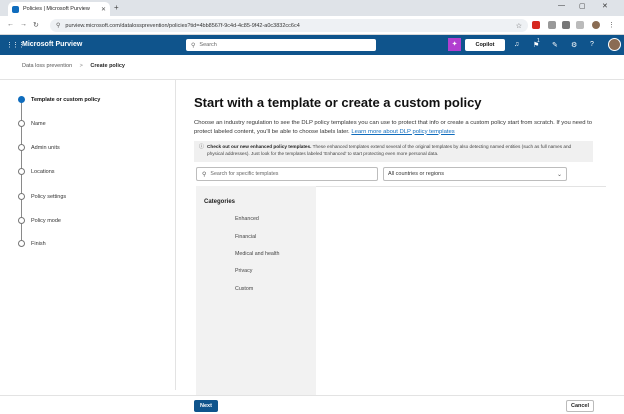 The height and width of the screenshot is (414, 624). What do you see at coordinates (23, 24) in the screenshot?
I see `forward-icon: →` at bounding box center [23, 24].